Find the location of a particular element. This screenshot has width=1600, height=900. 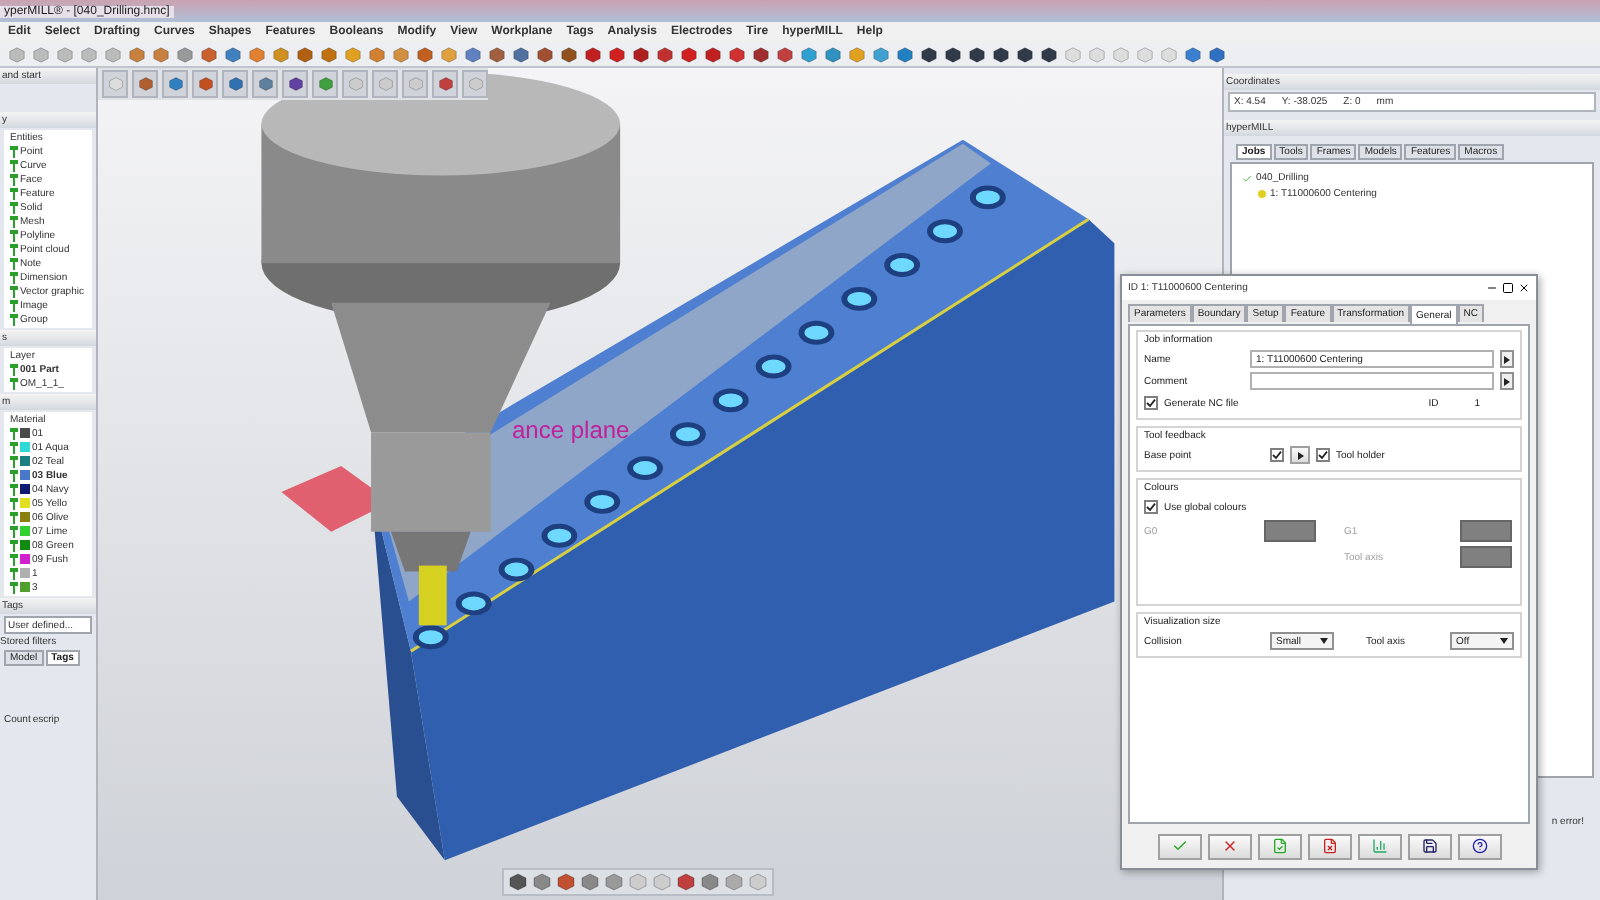

minimize-icon is located at coordinates (1492, 288).